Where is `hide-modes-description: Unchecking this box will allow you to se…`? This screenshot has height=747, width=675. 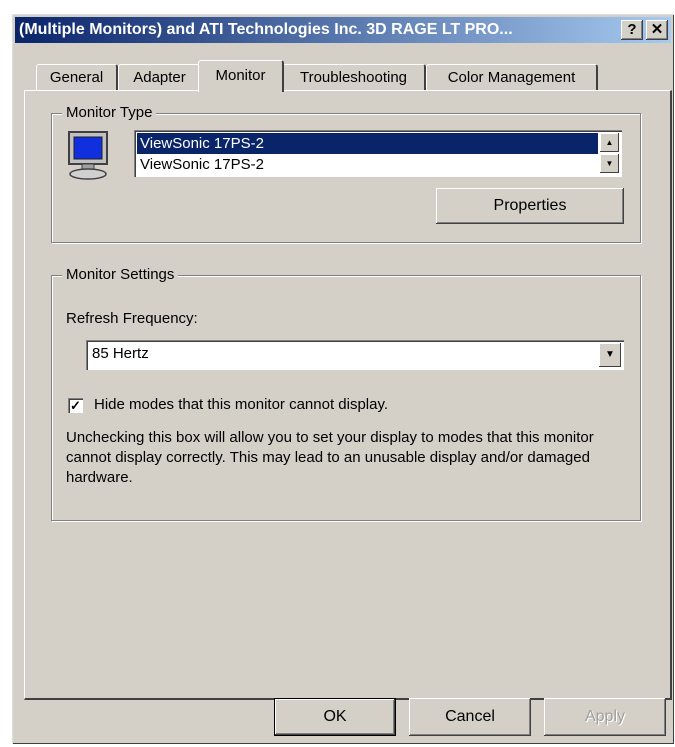 hide-modes-description: Unchecking this box will allow you to se… is located at coordinates (330, 457).